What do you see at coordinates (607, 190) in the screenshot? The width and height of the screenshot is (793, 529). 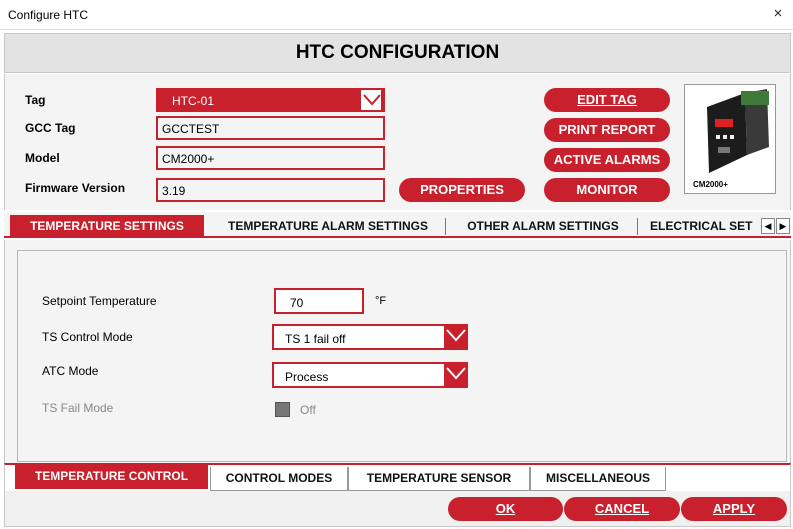 I see `monitor-button: MONITOR` at bounding box center [607, 190].